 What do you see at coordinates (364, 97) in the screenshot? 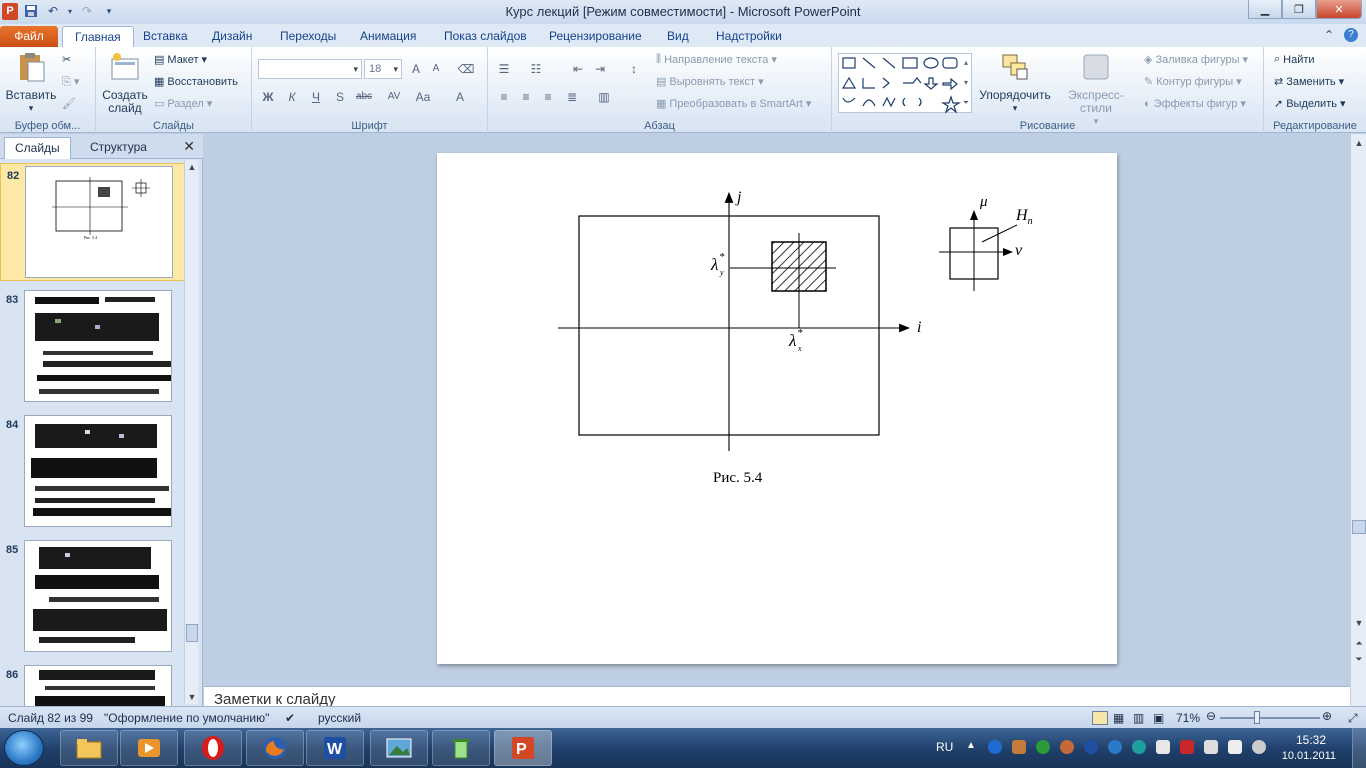
I see `strikethrough-button: abc` at bounding box center [364, 97].